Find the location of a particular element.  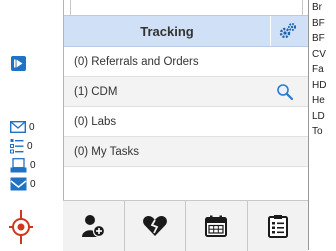

panel-top-inner is located at coordinates (186, 7).